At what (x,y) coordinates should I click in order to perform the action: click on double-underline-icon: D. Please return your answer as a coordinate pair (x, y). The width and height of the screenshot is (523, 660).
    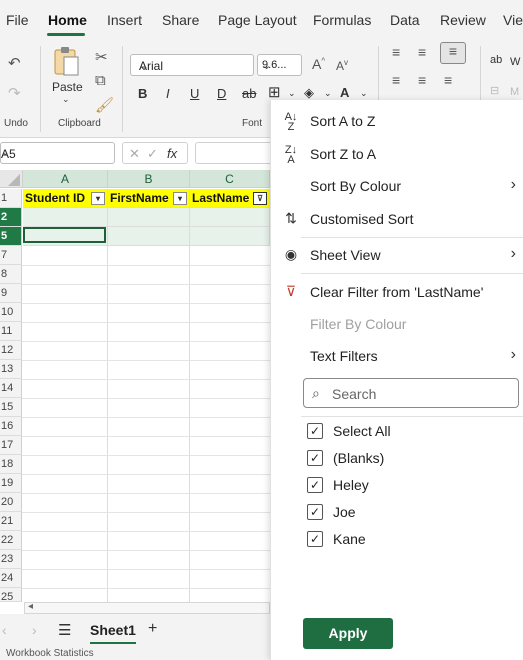
    Looking at the image, I should click on (221, 93).